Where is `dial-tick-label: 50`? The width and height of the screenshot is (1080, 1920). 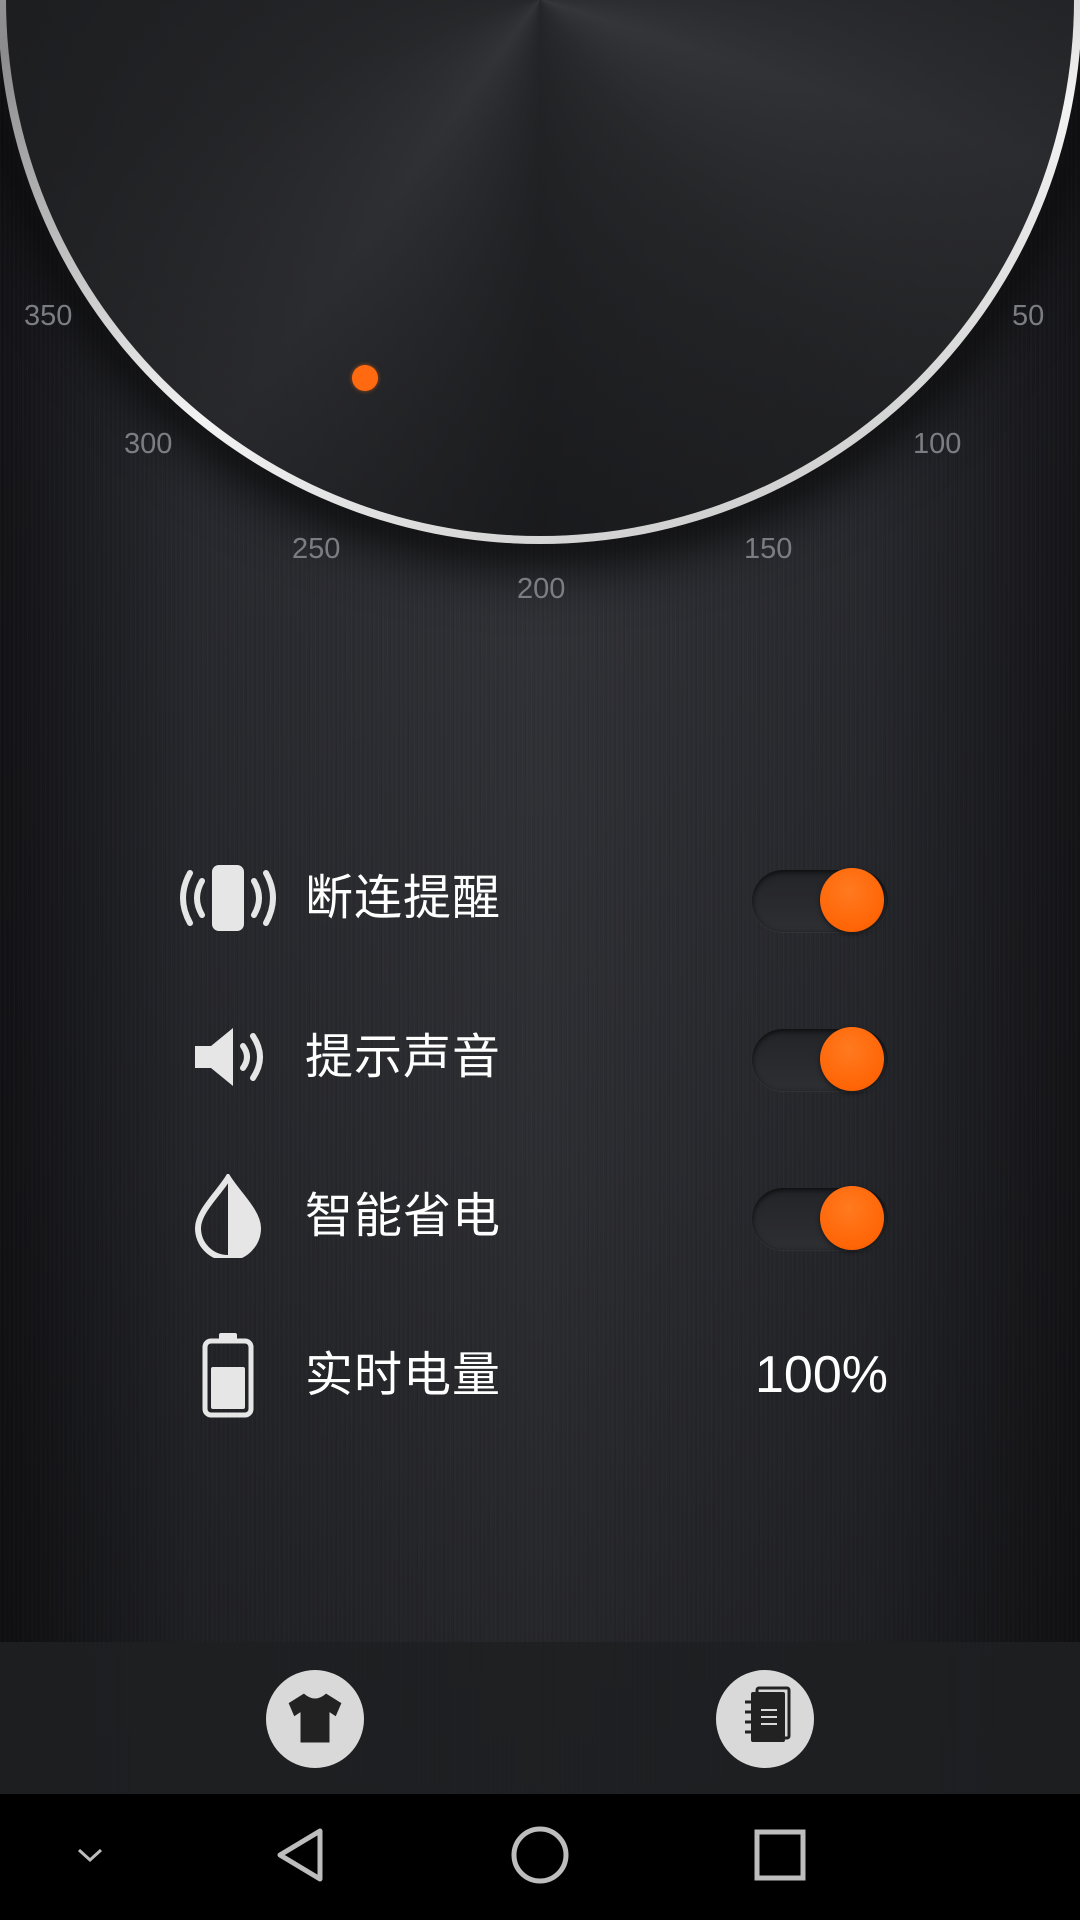
dial-tick-label: 50 is located at coordinates (1028, 316).